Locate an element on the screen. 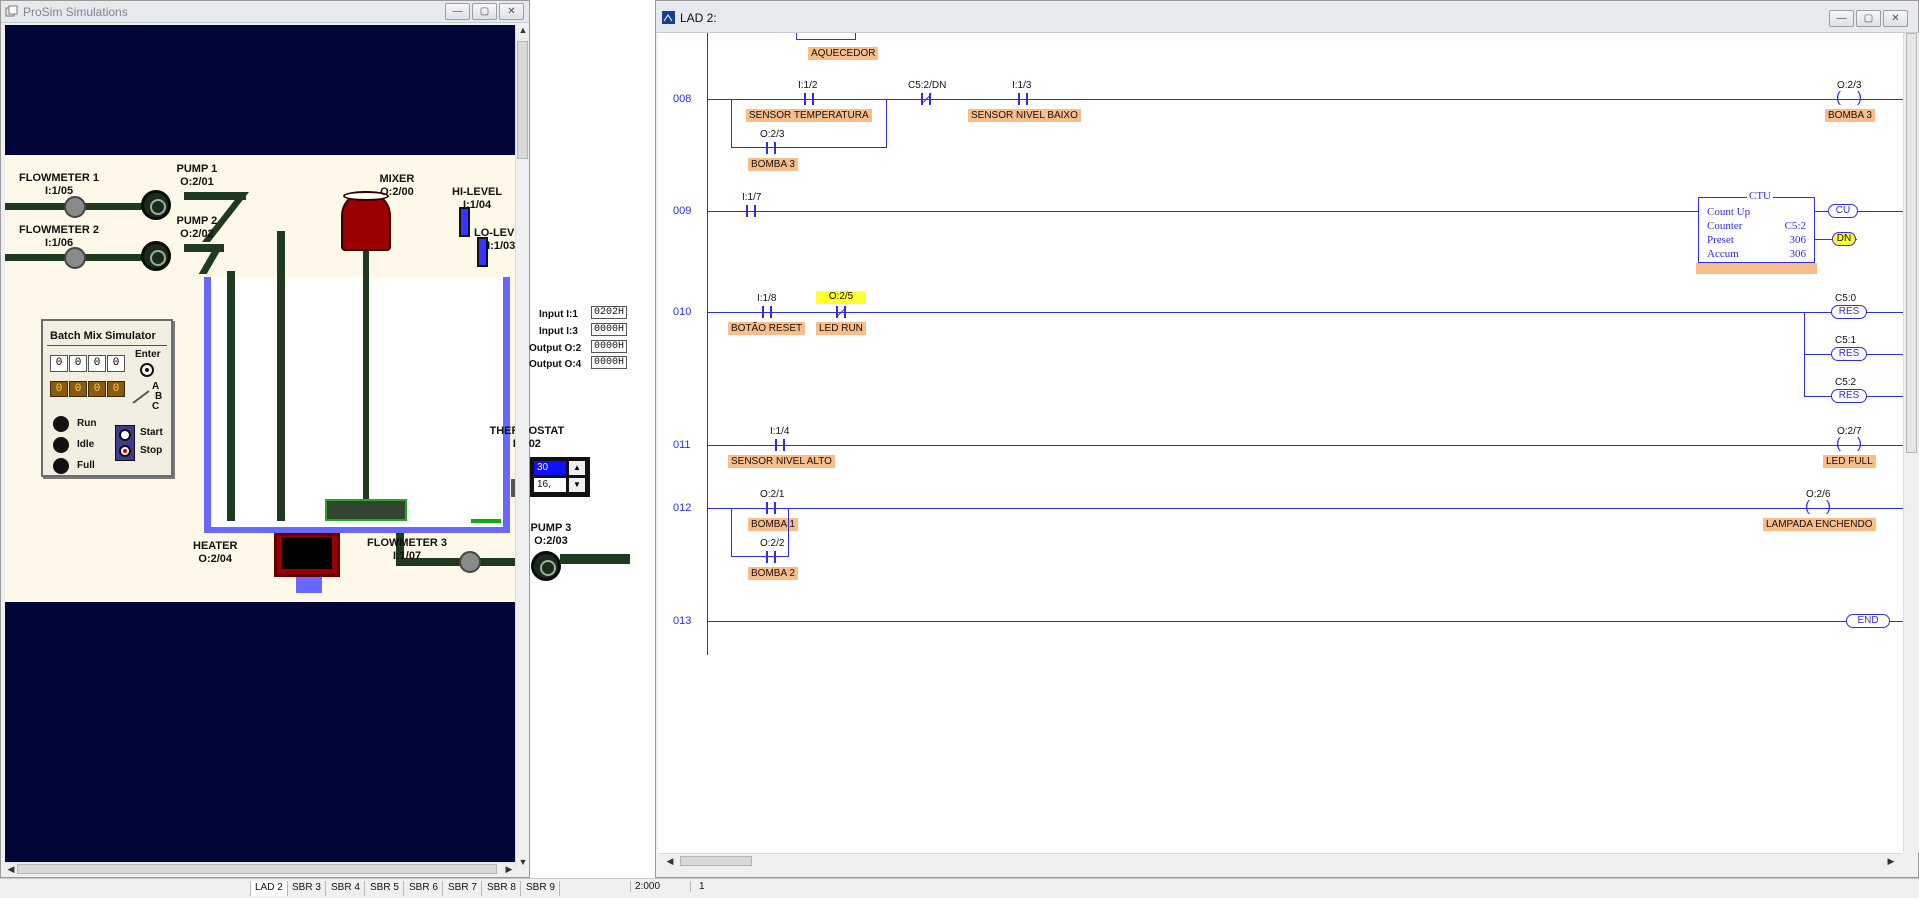  lad-minimize-button: — is located at coordinates (1841, 18).